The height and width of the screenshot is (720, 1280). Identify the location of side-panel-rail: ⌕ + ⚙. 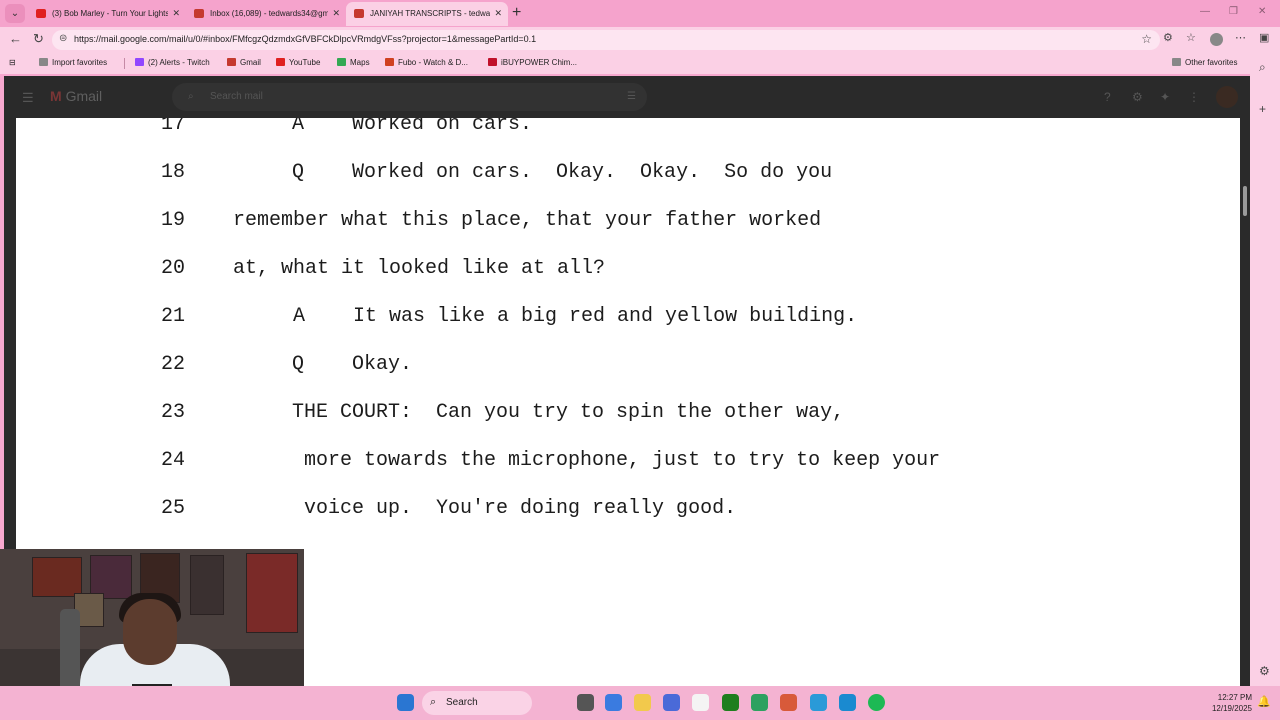
(1265, 390).